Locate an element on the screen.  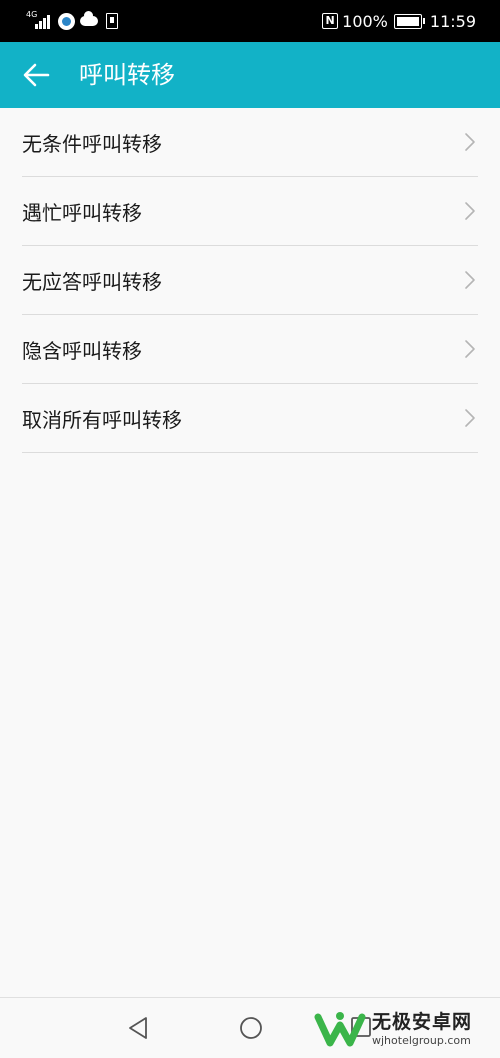
list-item-label: 隐含呼叫转移 is located at coordinates (82, 350).